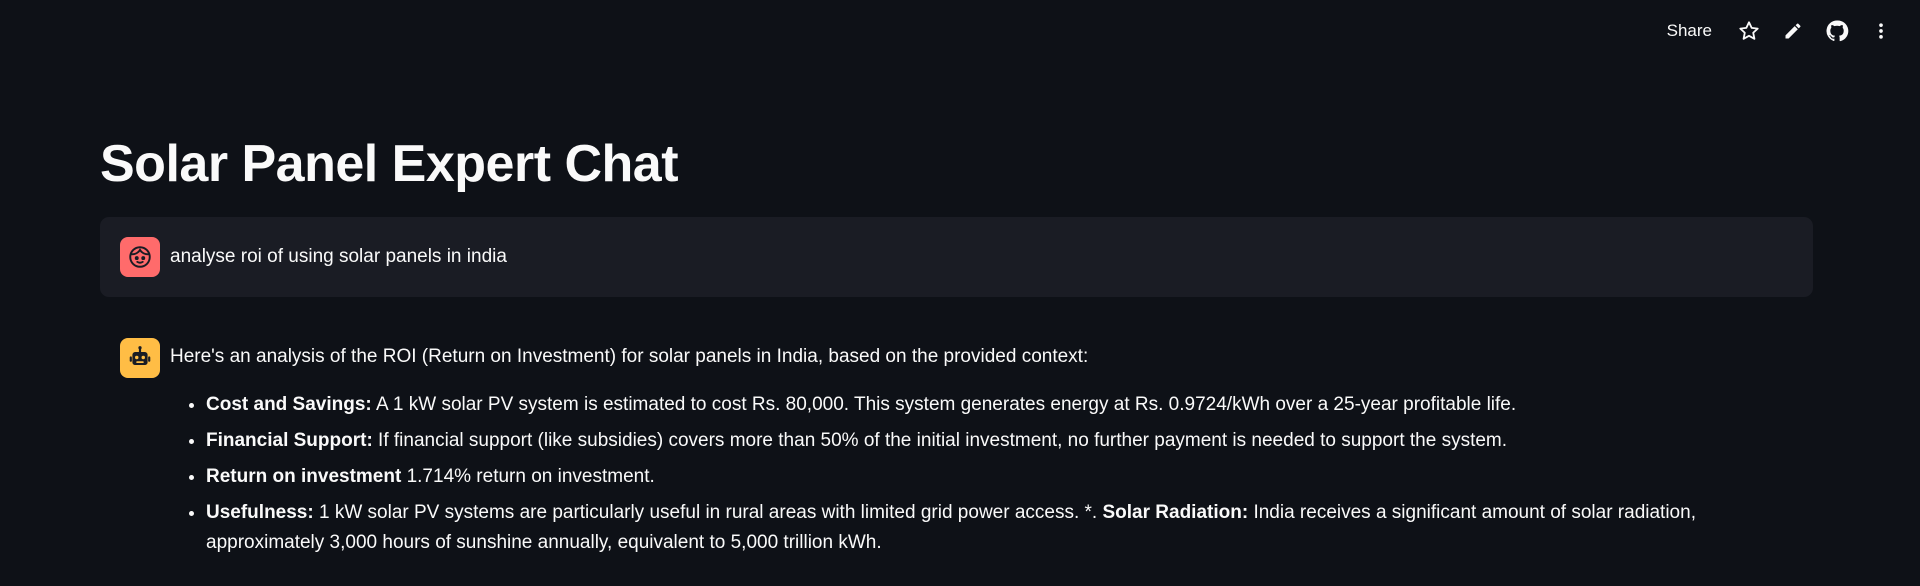  I want to click on item-label: Usefulness:, so click(260, 512).